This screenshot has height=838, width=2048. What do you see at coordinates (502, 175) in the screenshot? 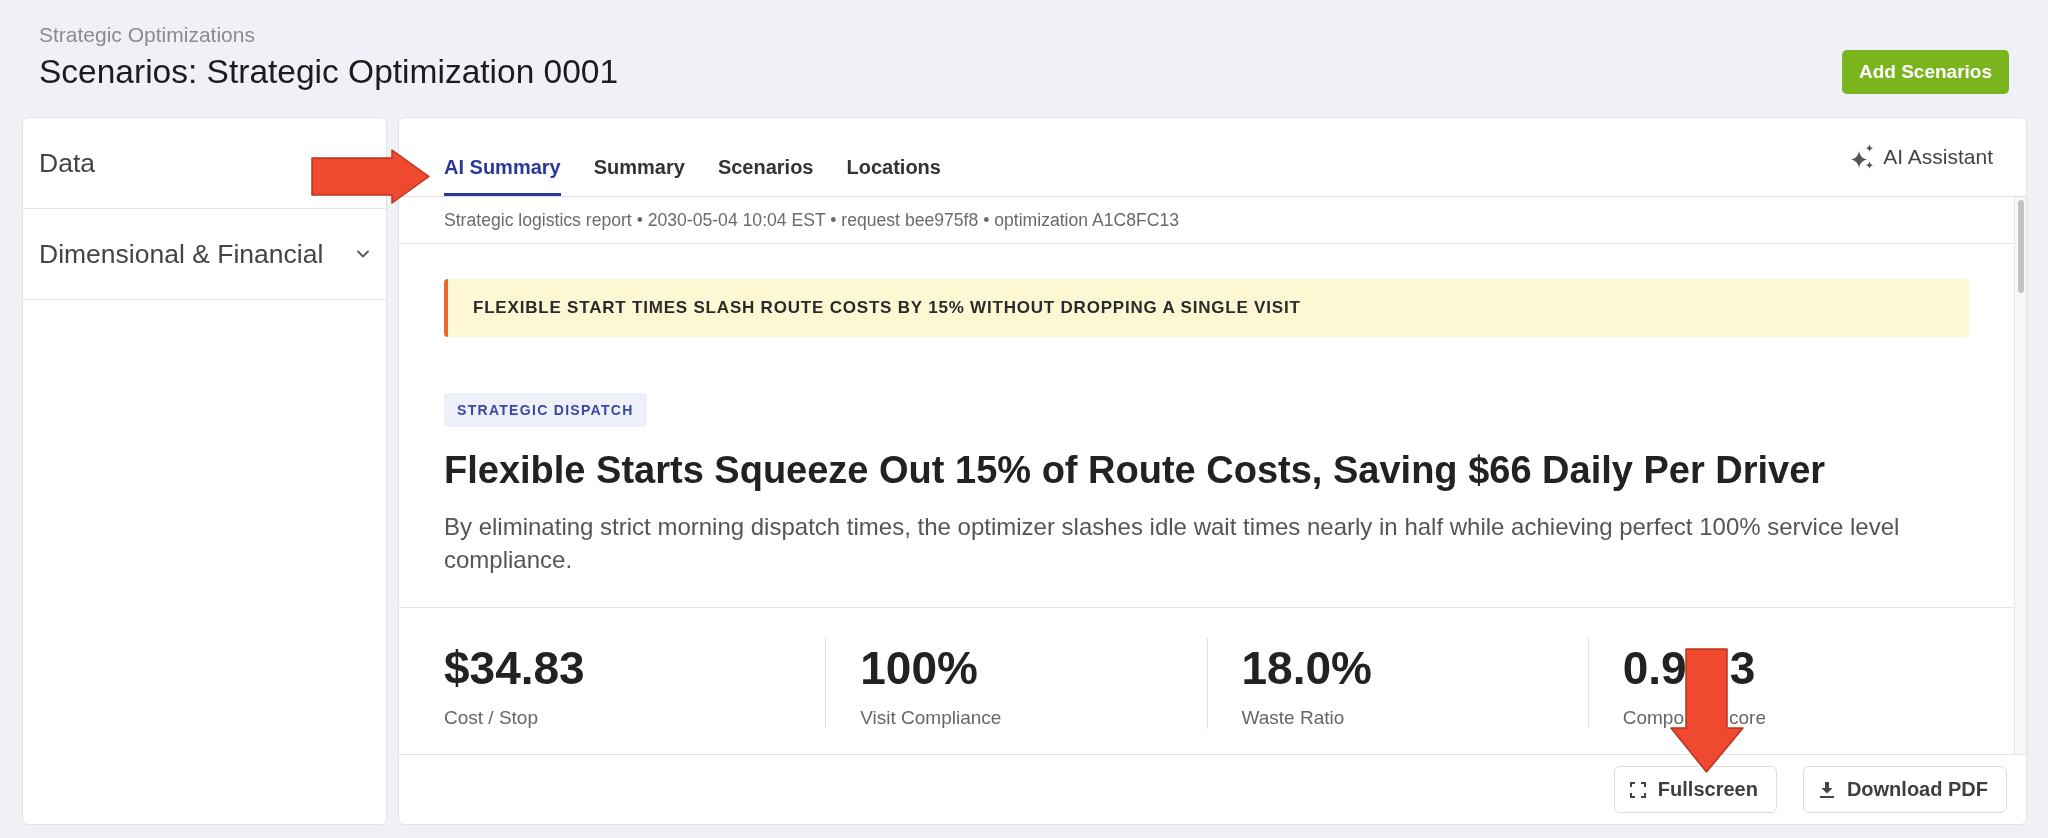
I see `tab: AI Summary` at bounding box center [502, 175].